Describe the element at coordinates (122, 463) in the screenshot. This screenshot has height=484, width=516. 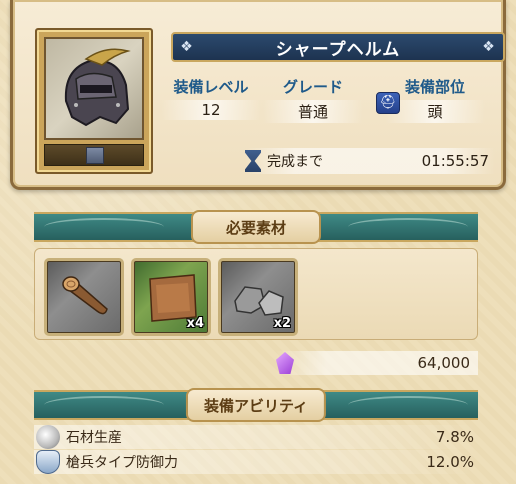
I see `ability-label: 槍兵タイプ防御力` at that location.